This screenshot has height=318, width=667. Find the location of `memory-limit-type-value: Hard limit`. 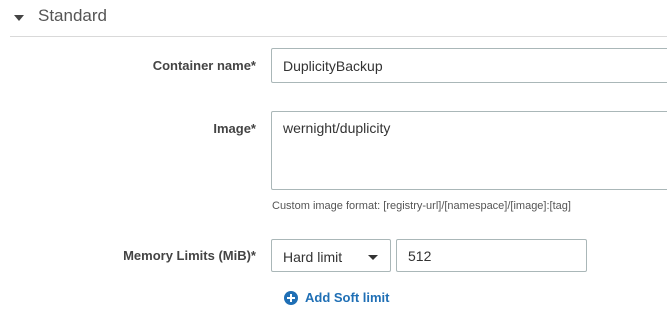

memory-limit-type-value: Hard limit is located at coordinates (313, 257).